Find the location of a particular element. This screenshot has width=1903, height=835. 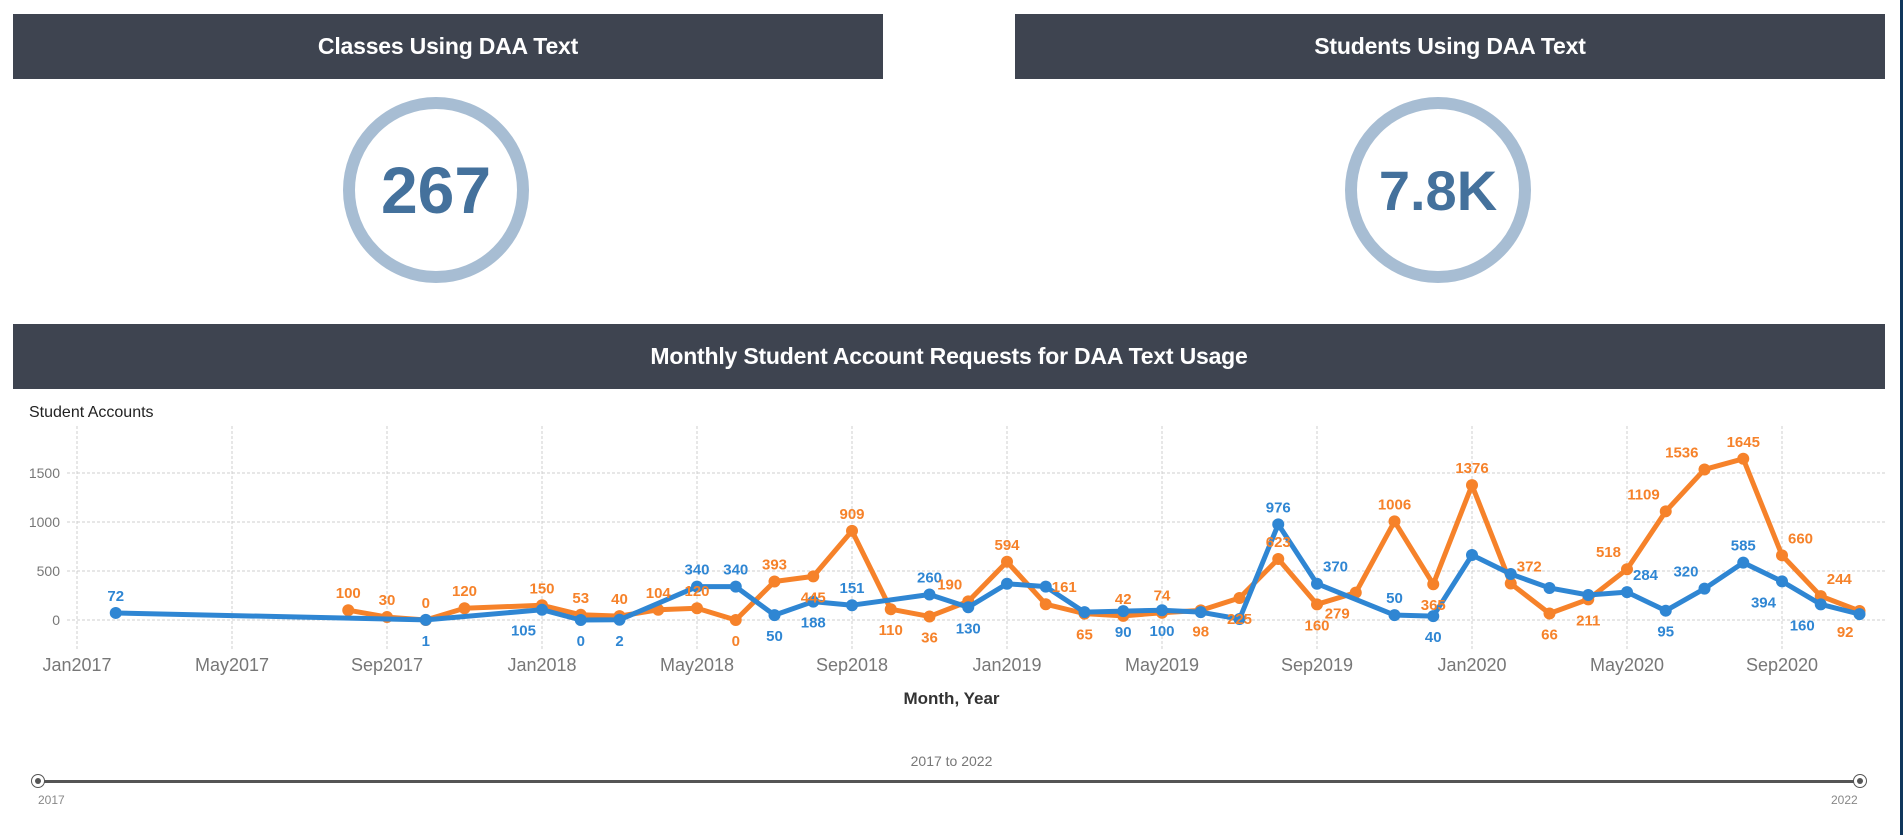

x-tick-label: Sep2019 is located at coordinates (1317, 665).